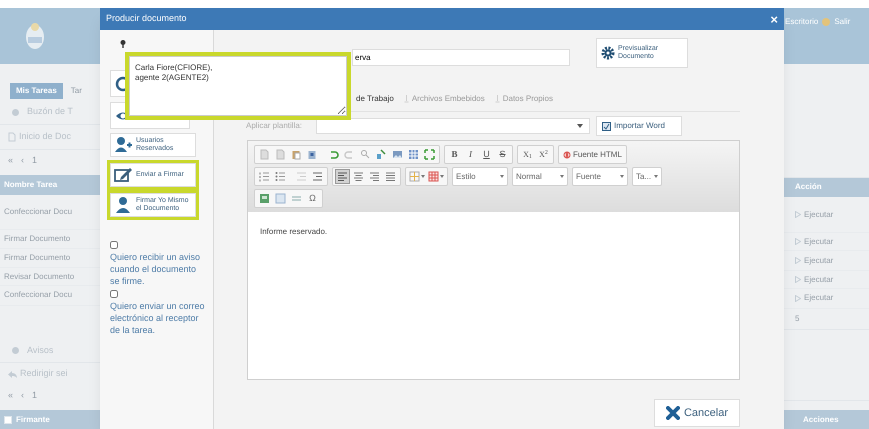 This screenshot has height=429, width=869. I want to click on document-text: Informe reservado., so click(294, 232).